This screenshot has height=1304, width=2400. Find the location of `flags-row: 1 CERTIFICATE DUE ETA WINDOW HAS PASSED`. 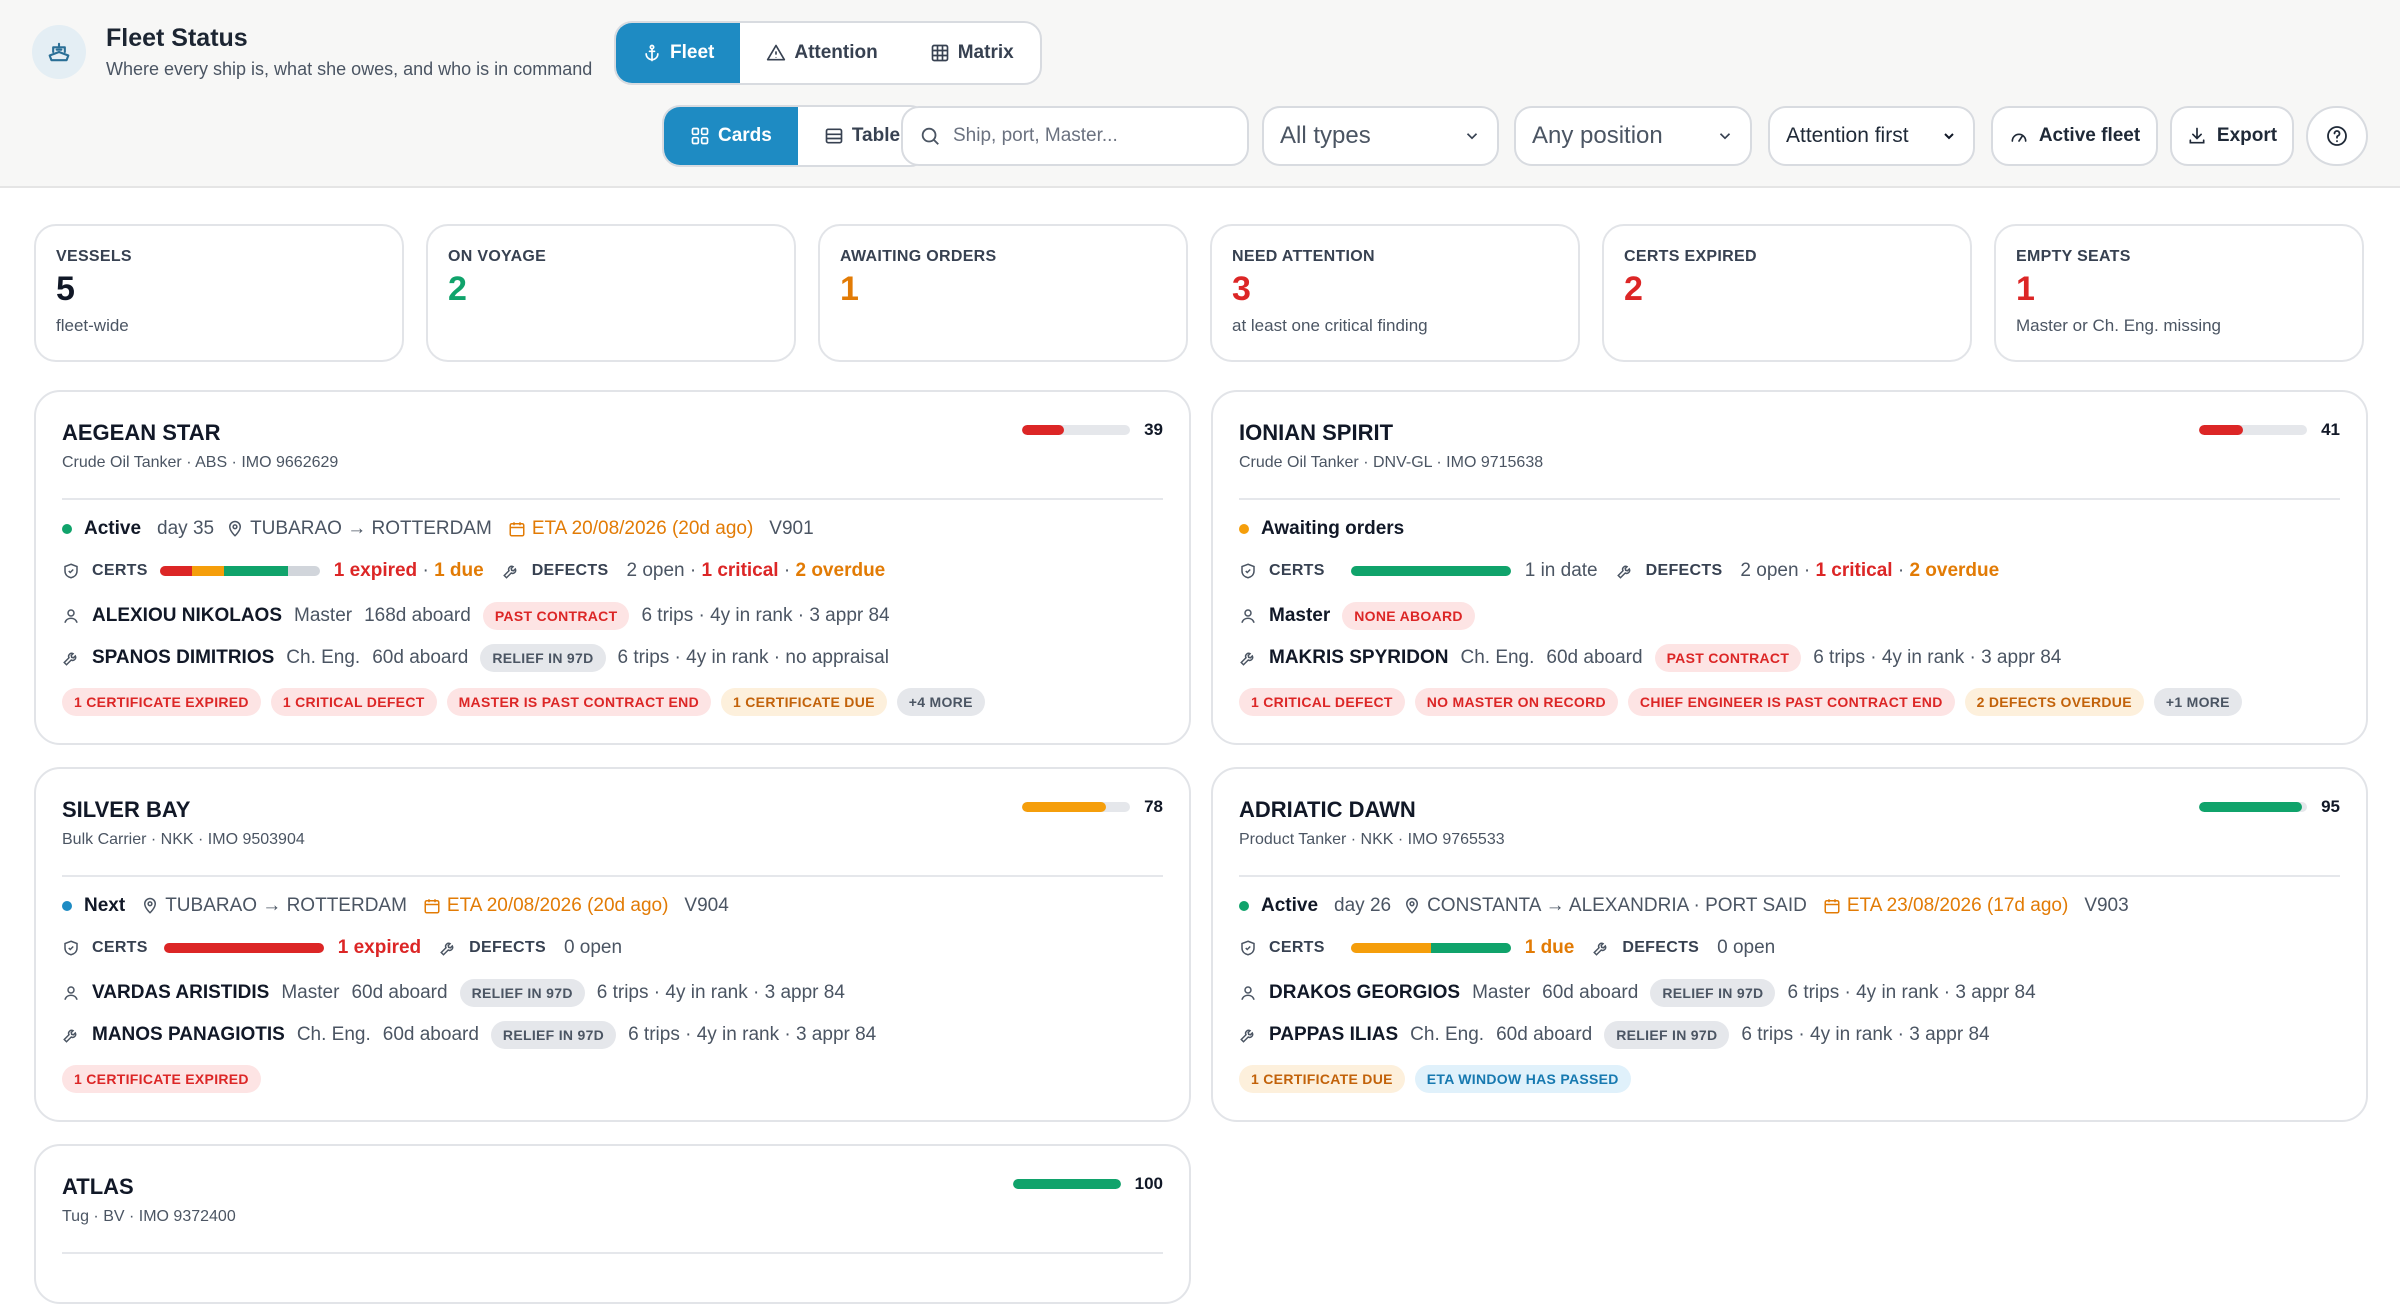

flags-row: 1 CERTIFICATE DUE ETA WINDOW HAS PASSED is located at coordinates (1435, 1079).